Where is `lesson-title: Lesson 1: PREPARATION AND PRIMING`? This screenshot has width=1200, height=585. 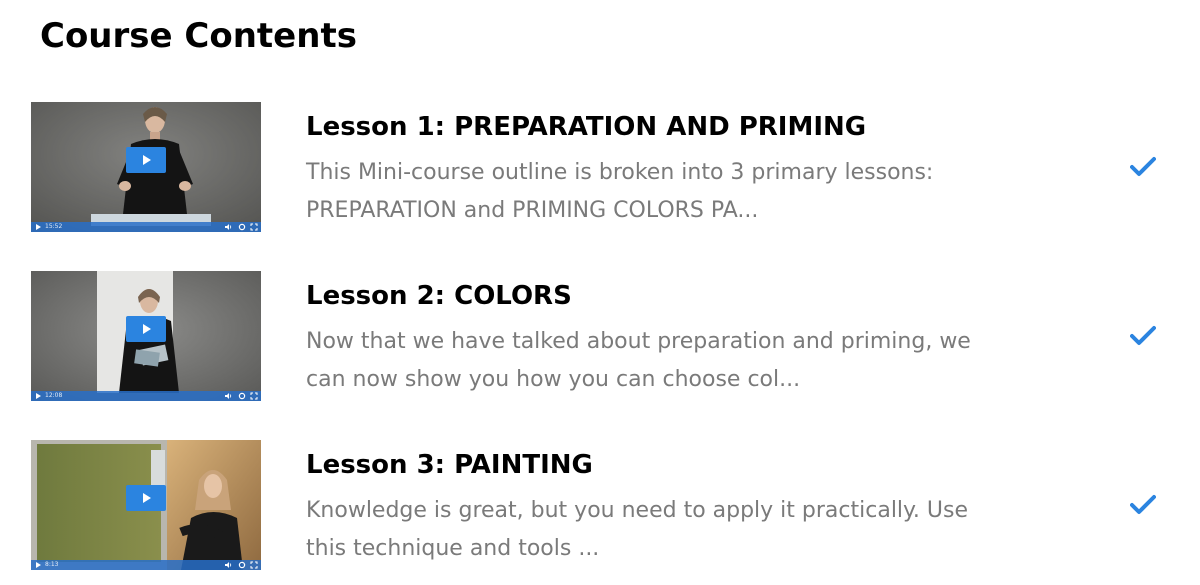
lesson-title: Lesson 1: PREPARATION AND PRIMING is located at coordinates (586, 127).